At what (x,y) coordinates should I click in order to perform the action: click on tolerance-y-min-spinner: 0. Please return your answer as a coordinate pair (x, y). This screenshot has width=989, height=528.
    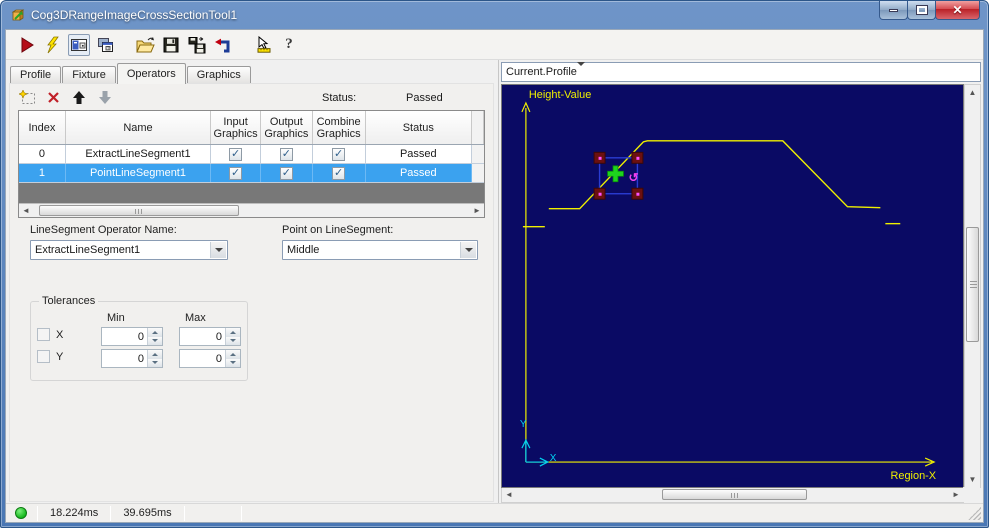
    Looking at the image, I should click on (132, 358).